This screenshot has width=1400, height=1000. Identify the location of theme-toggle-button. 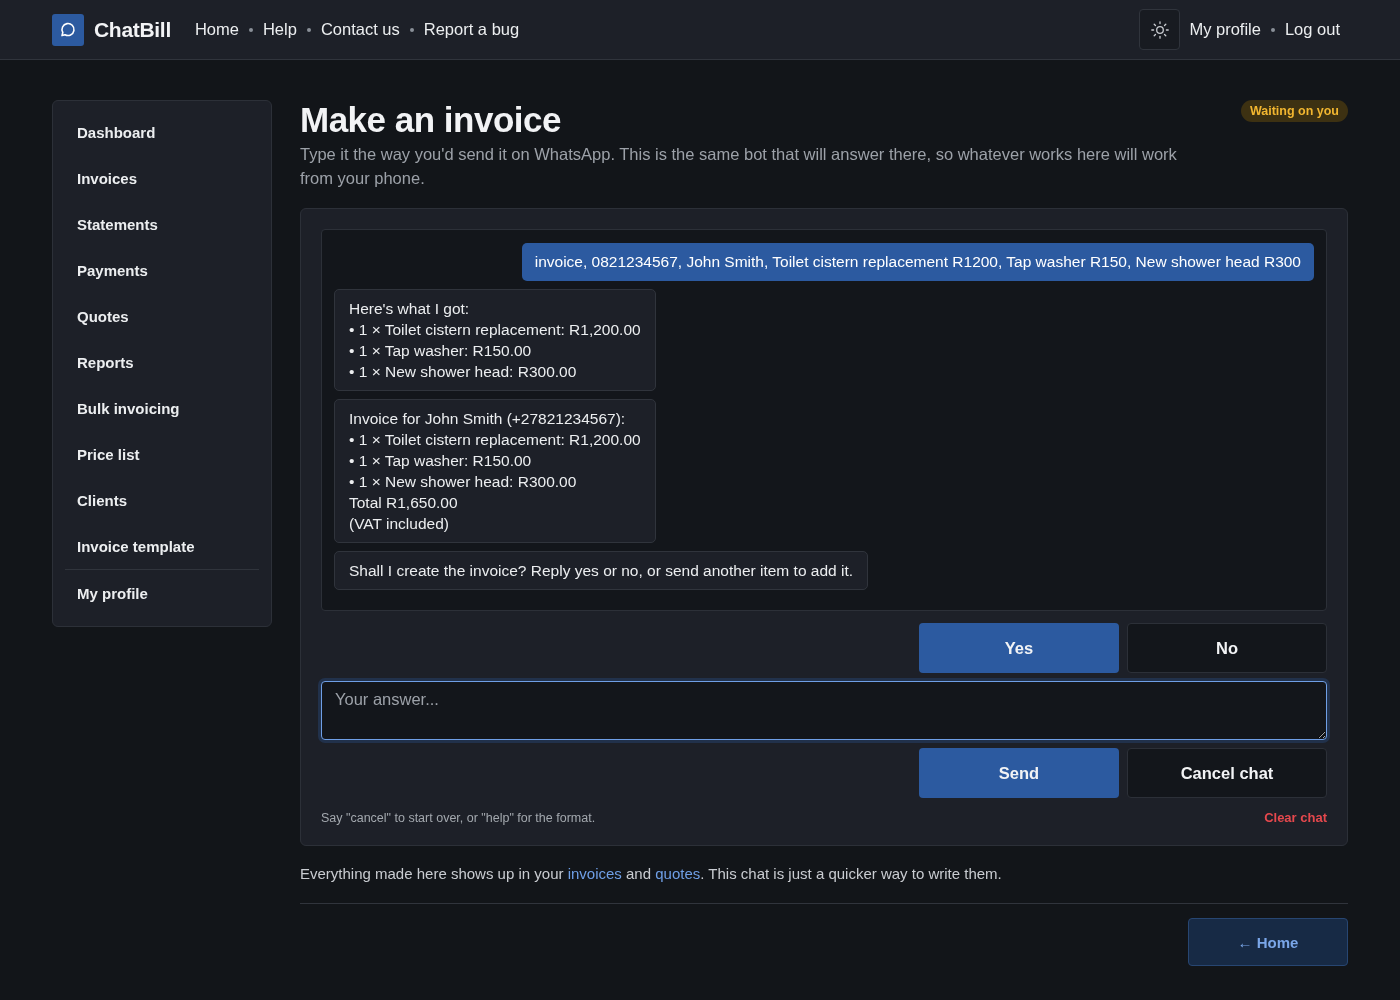
(1160, 29).